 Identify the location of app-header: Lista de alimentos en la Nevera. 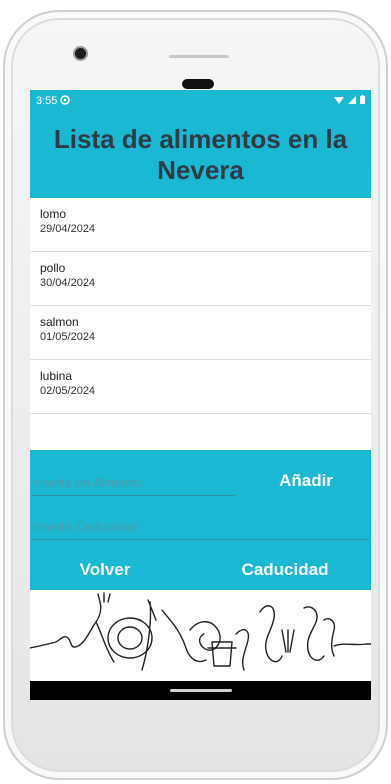
(200, 155).